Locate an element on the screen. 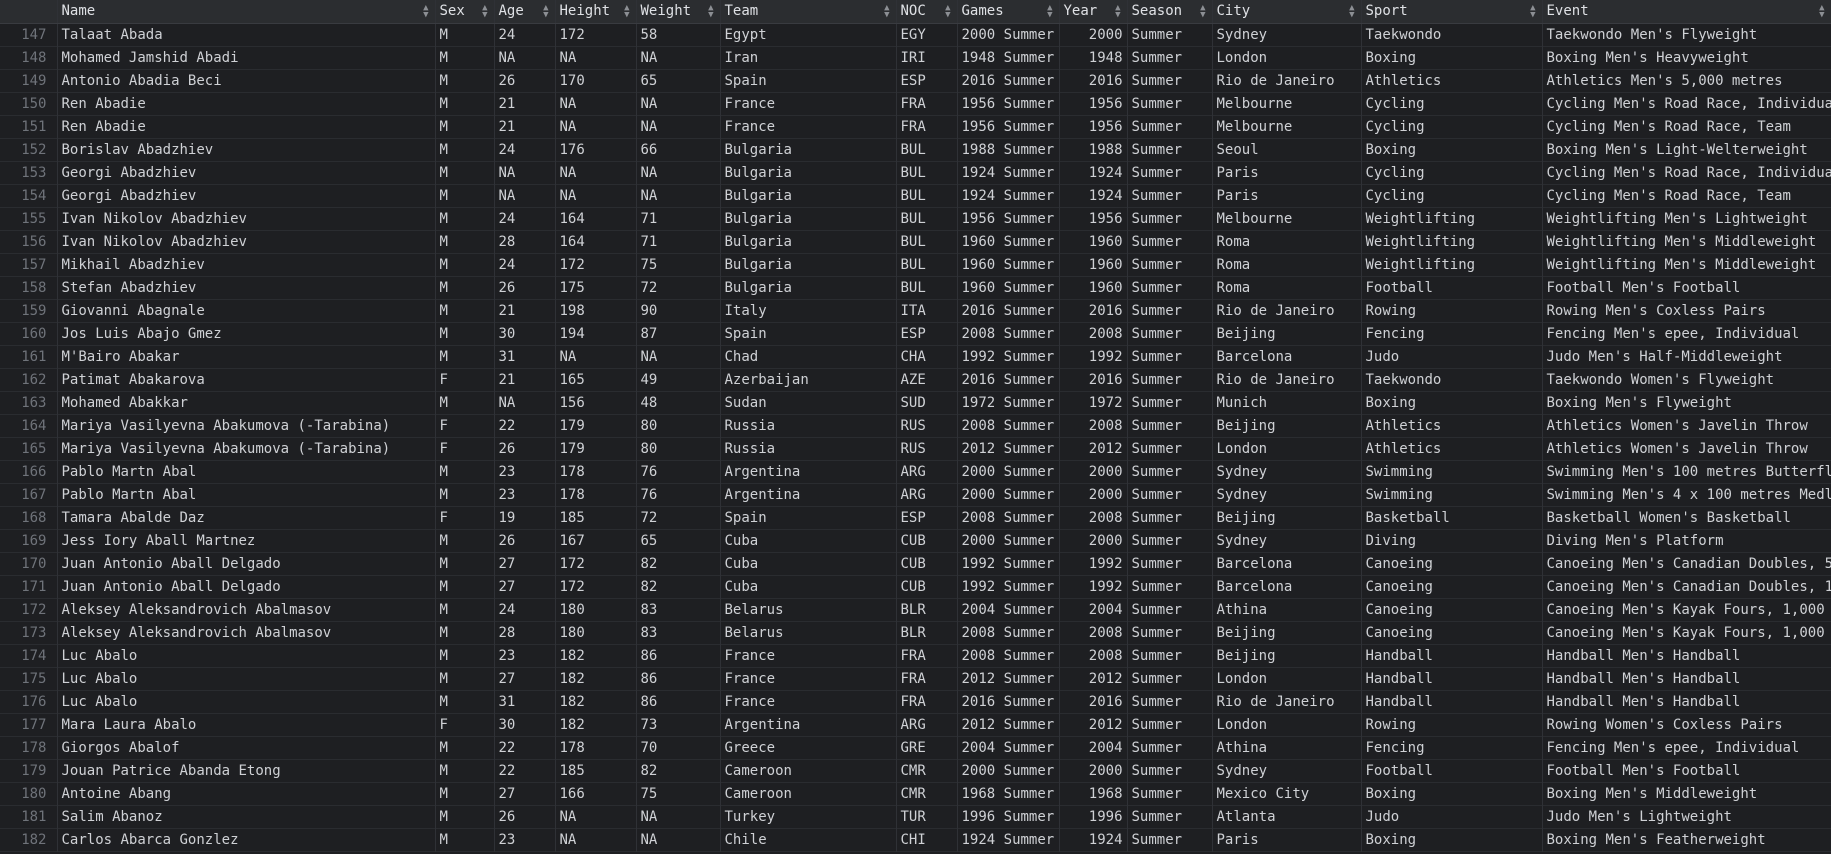 The width and height of the screenshot is (1831, 854). cell-noc: ESP is located at coordinates (927, 517).